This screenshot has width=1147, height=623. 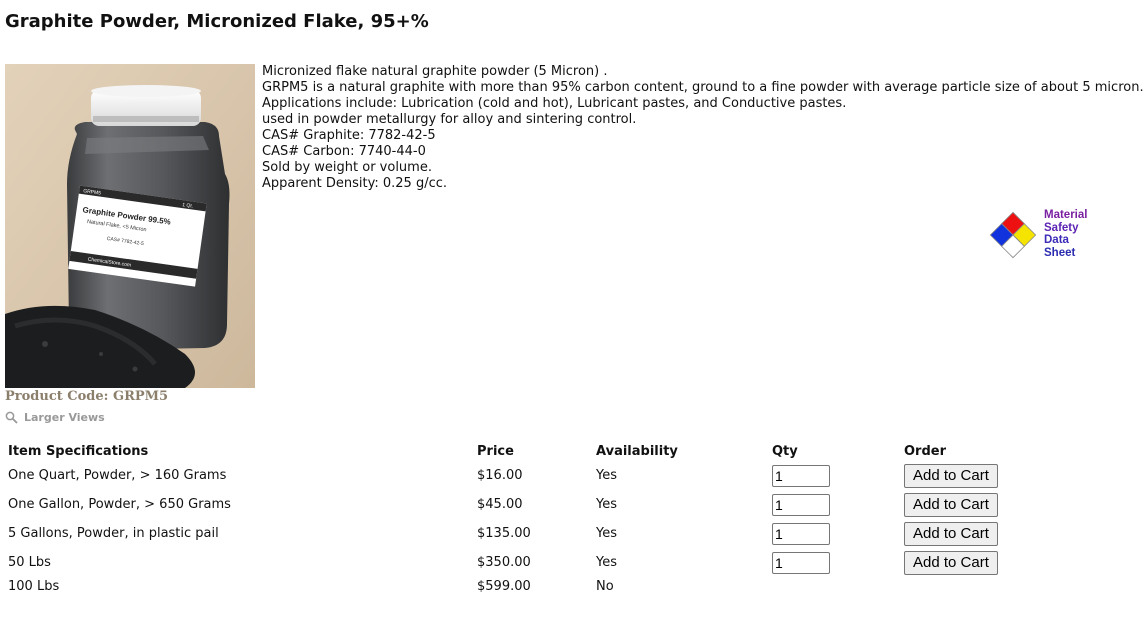 I want to click on description-line: Sold by weight or volume., so click(x=347, y=167).